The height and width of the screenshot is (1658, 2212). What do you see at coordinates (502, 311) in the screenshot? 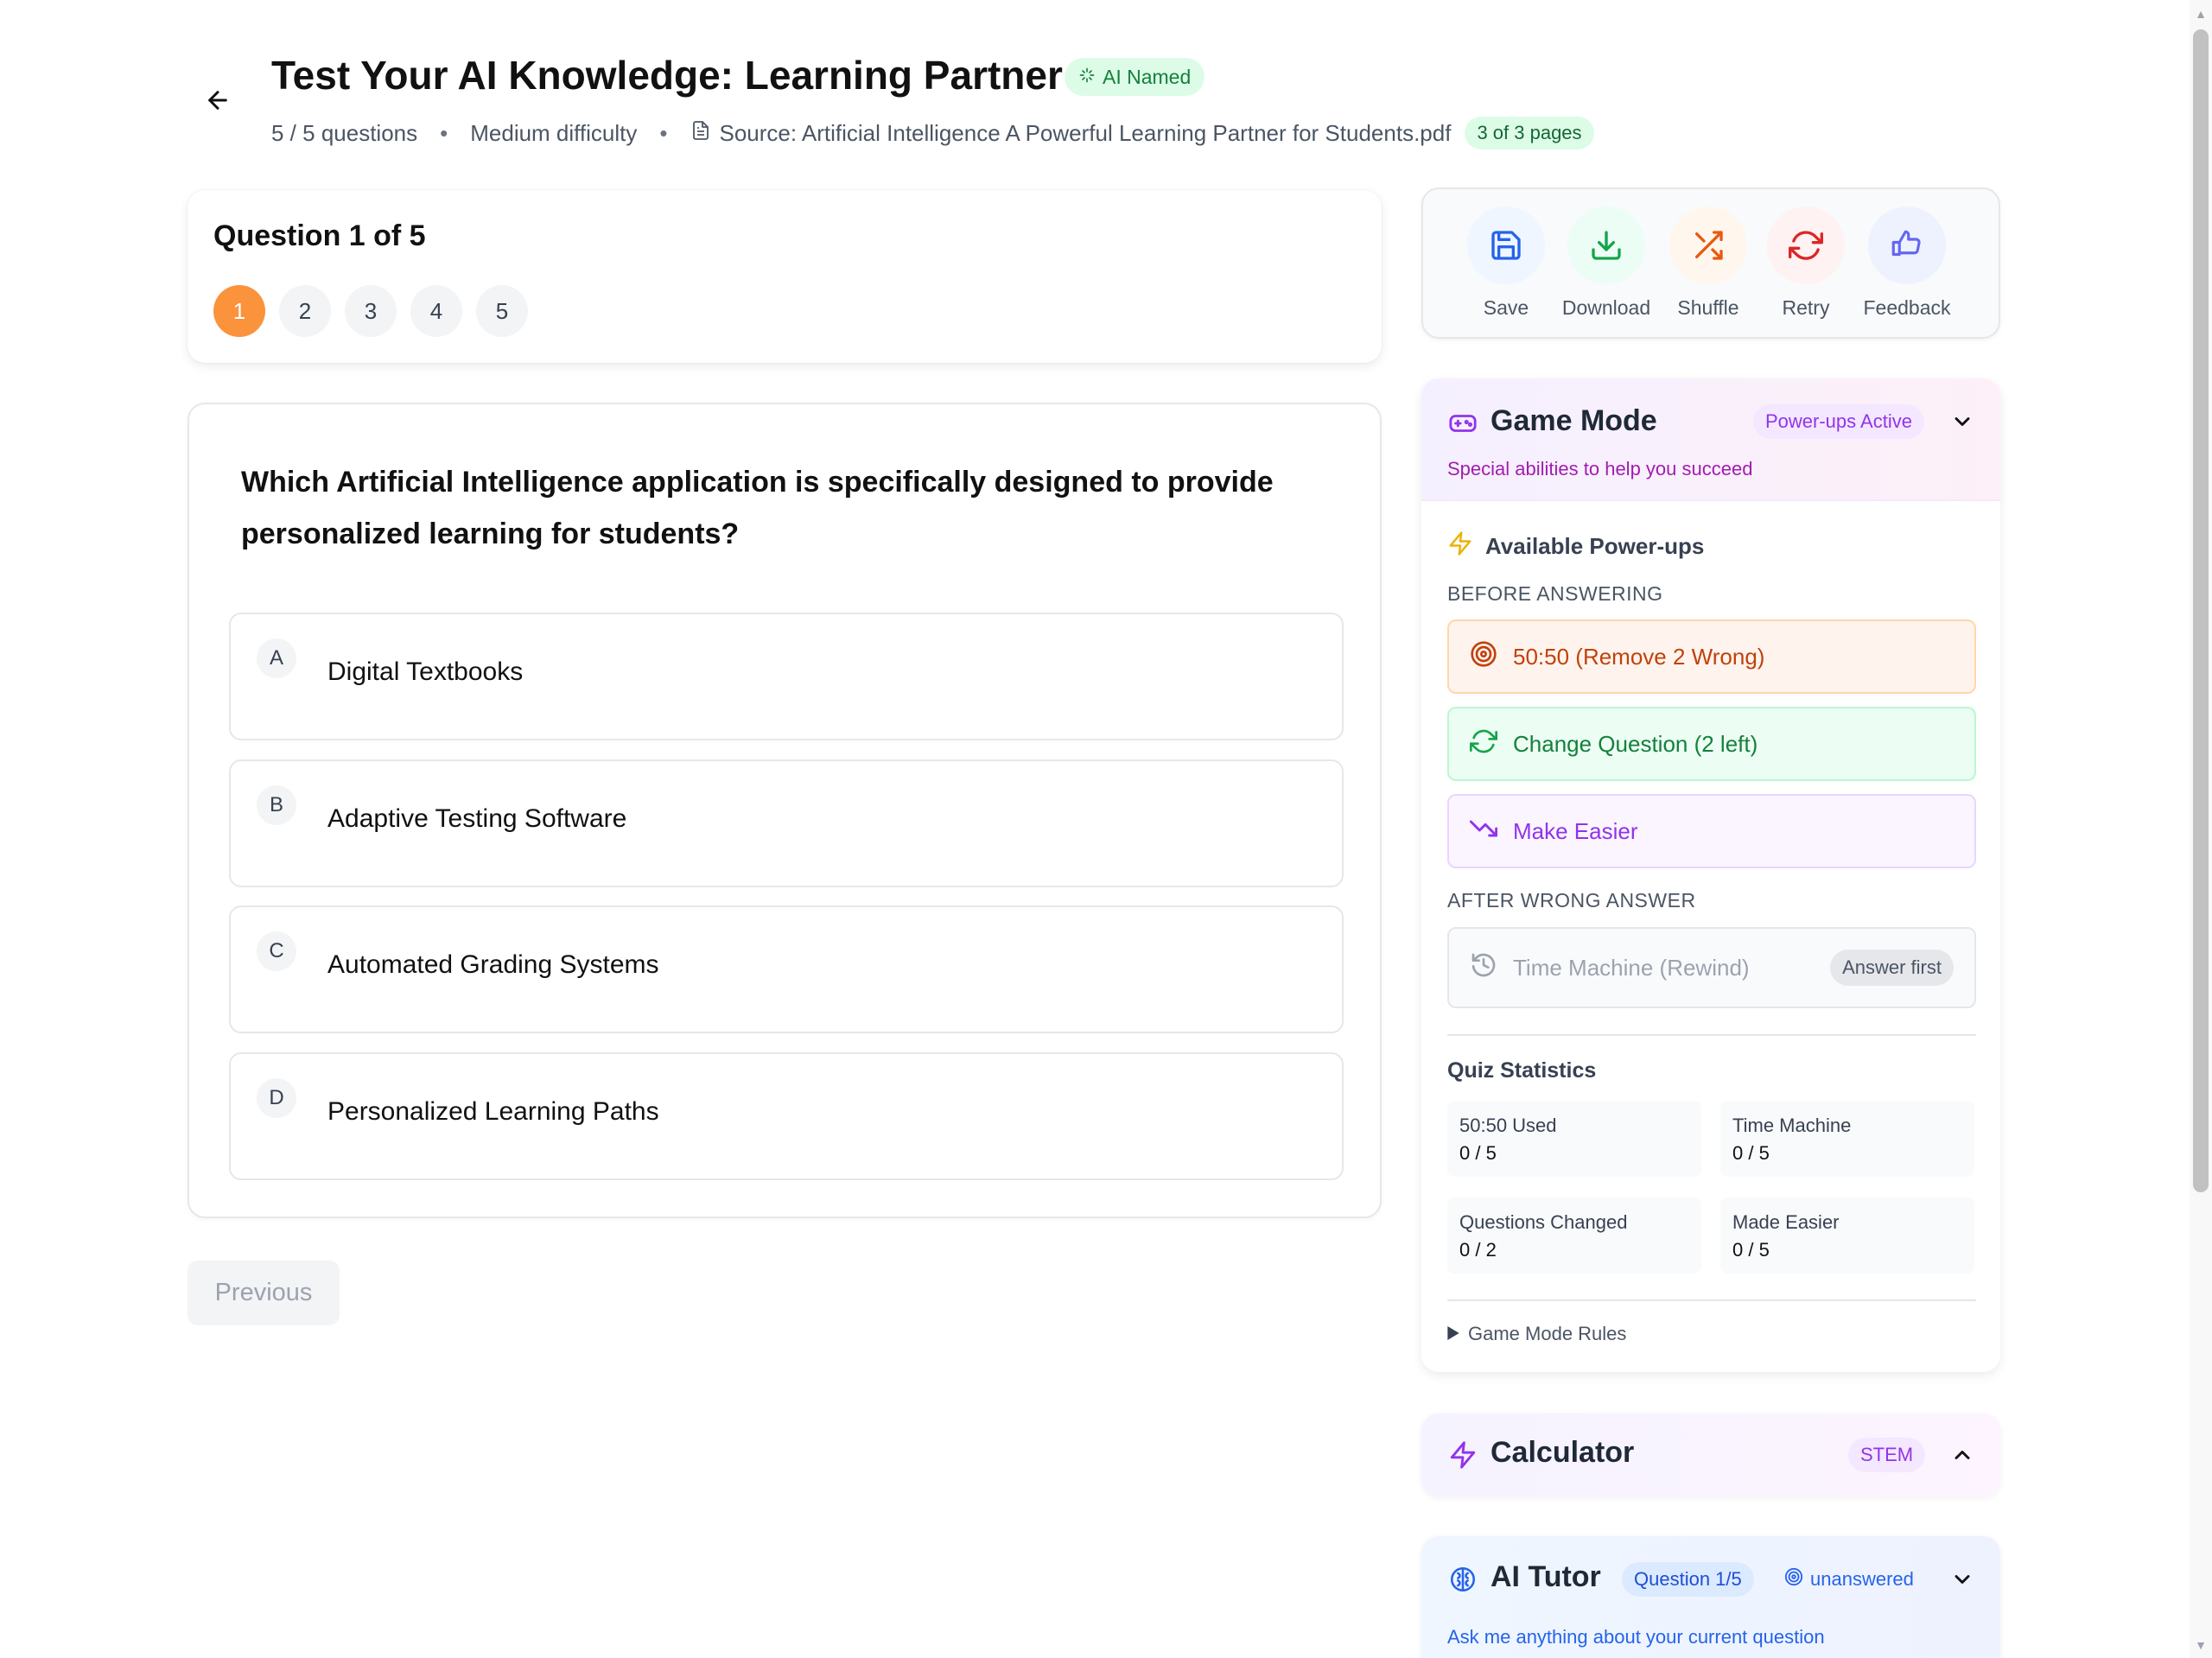
I see `question-number-button: 5` at bounding box center [502, 311].